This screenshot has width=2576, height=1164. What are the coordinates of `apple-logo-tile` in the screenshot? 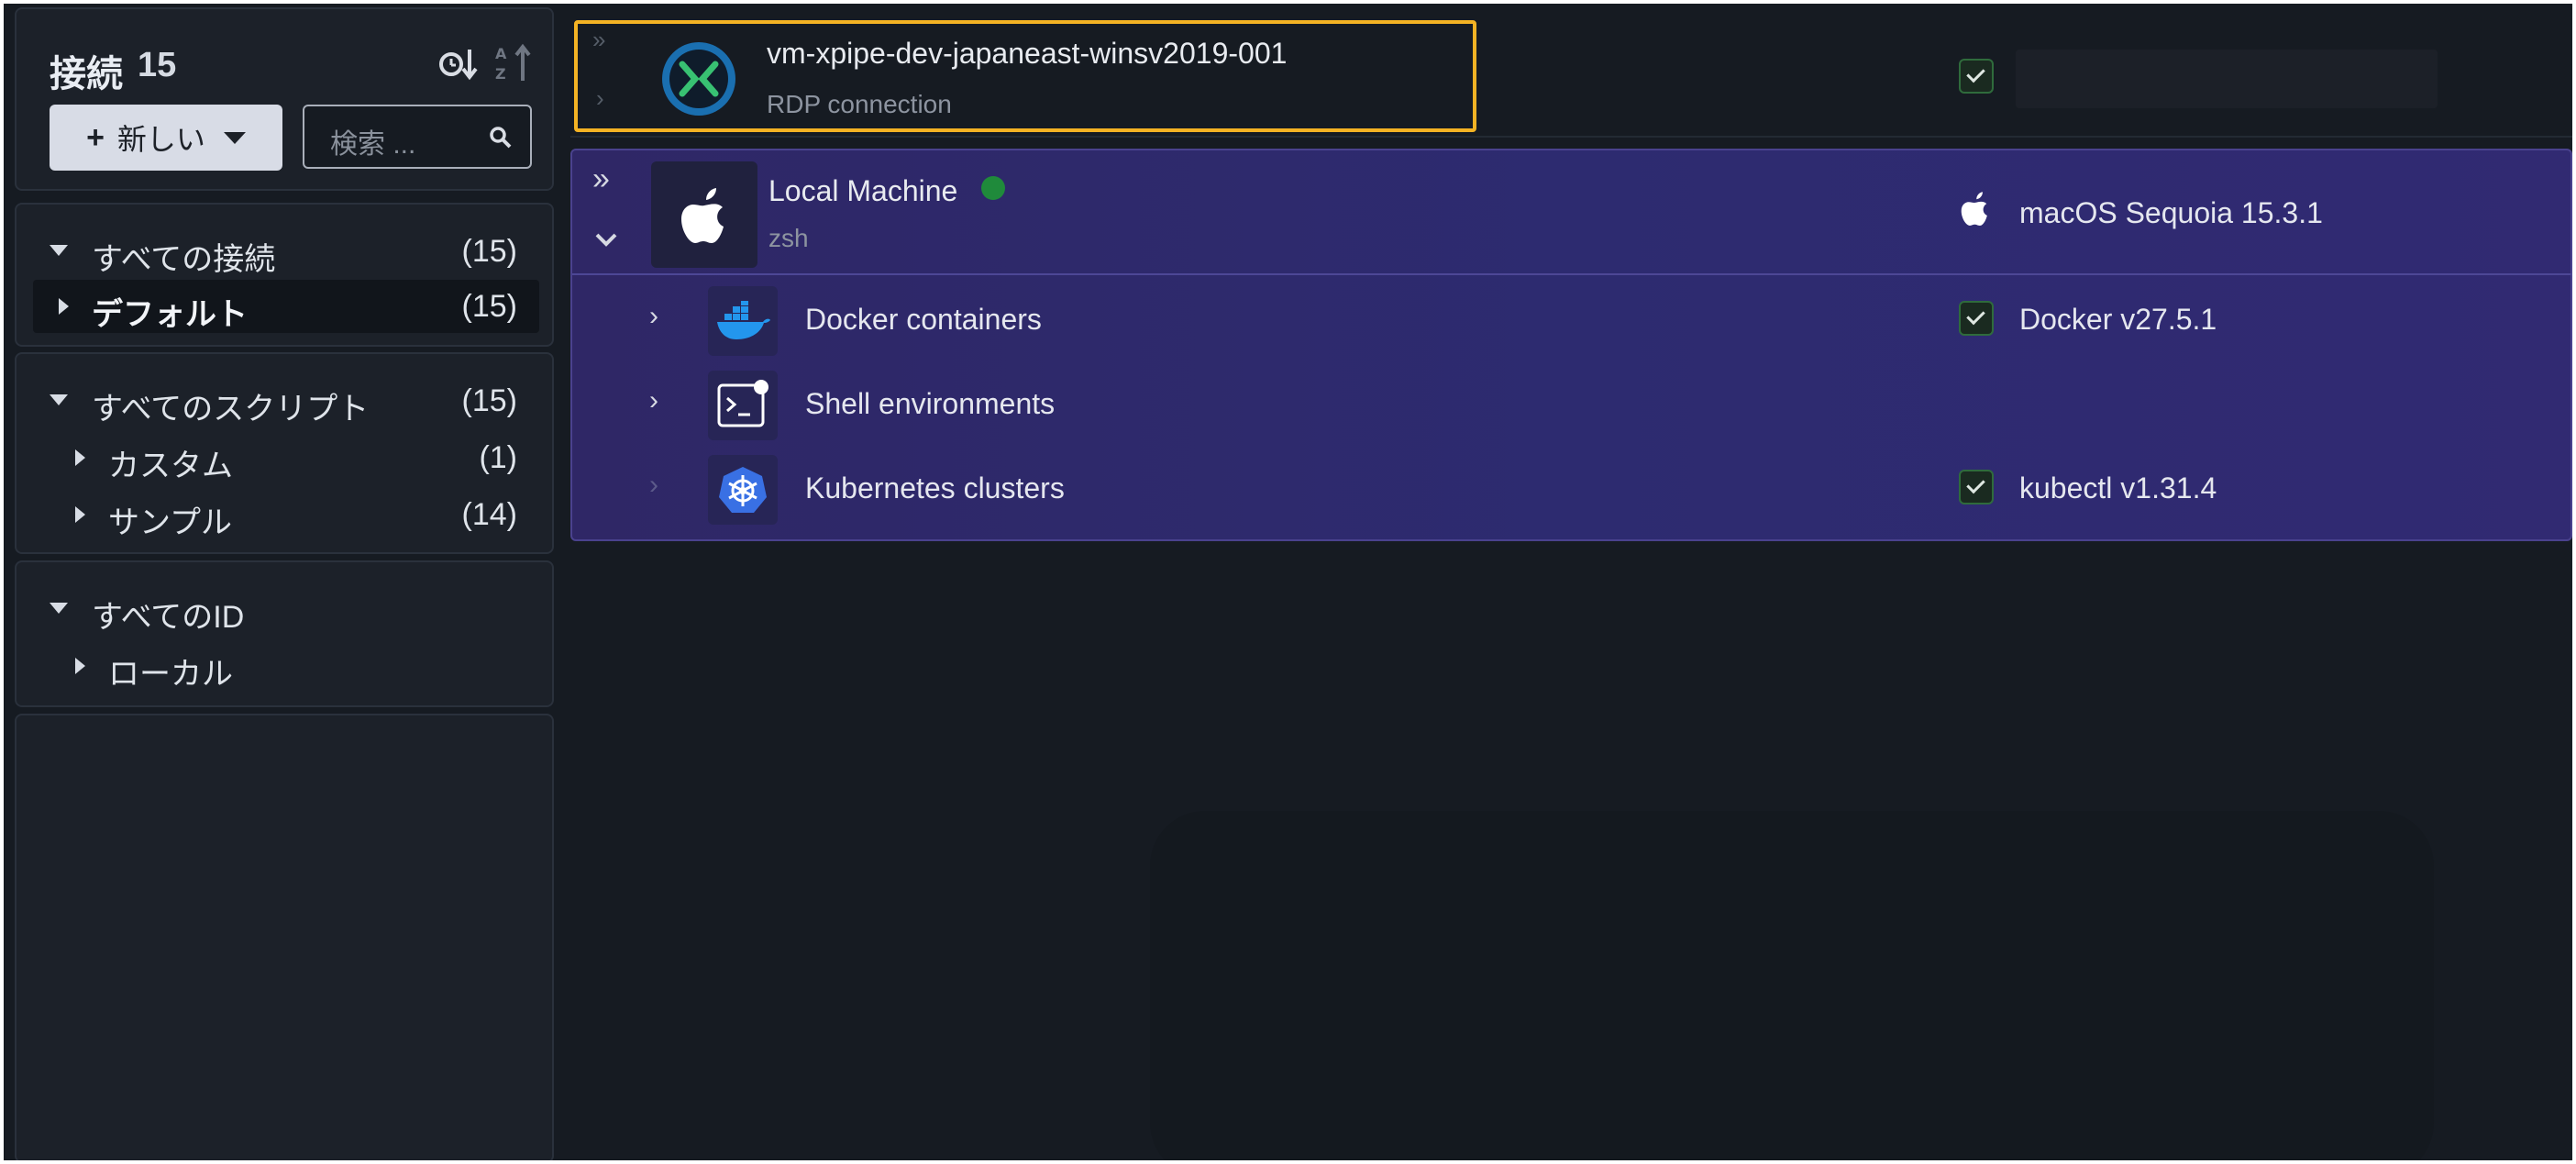 It's located at (704, 214).